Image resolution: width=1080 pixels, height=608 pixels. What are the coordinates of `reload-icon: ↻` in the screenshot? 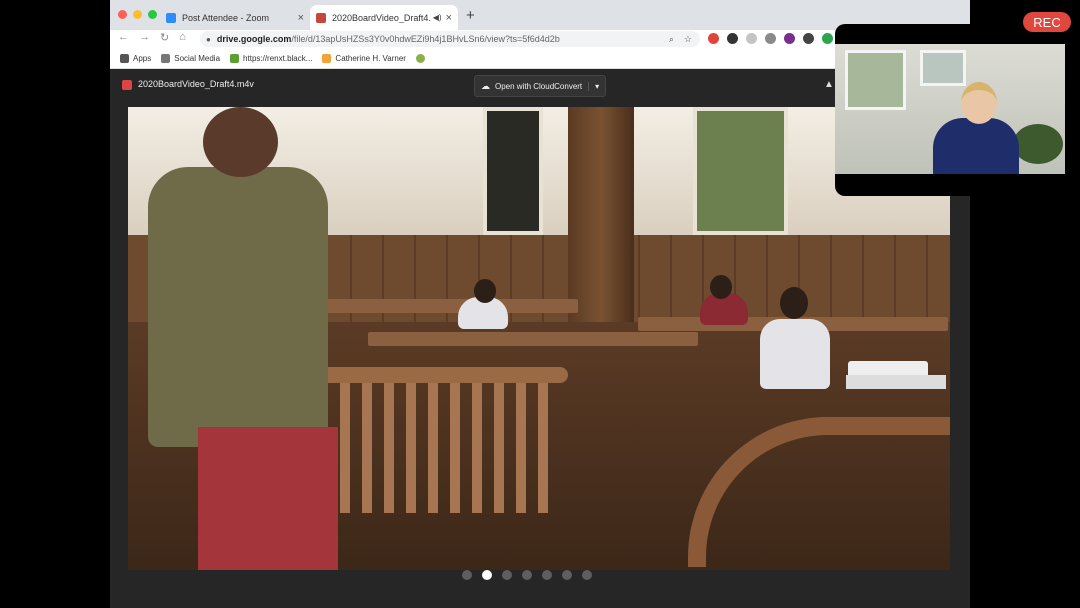 It's located at (164, 37).